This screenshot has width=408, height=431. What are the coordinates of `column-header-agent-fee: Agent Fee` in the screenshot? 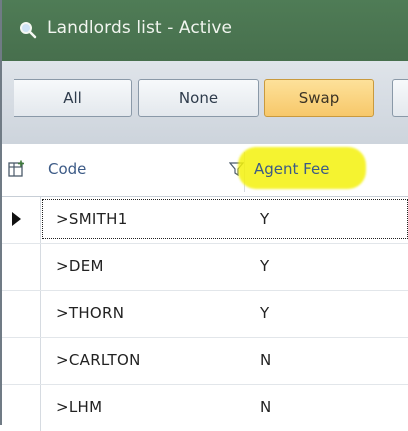 It's located at (291, 169).